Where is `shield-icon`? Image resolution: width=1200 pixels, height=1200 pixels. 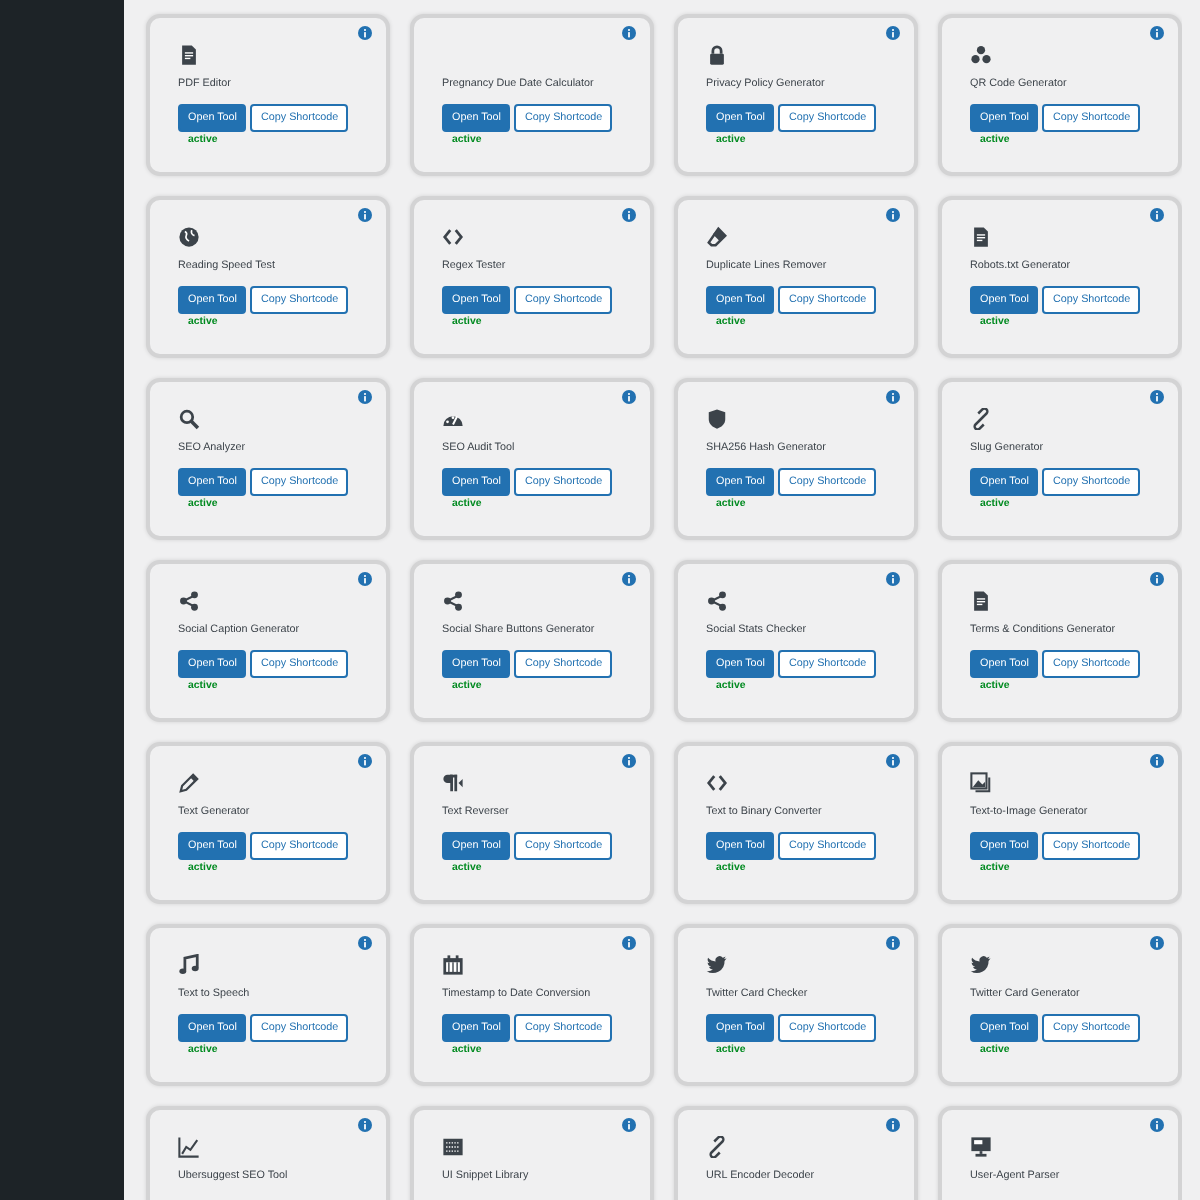 shield-icon is located at coordinates (717, 419).